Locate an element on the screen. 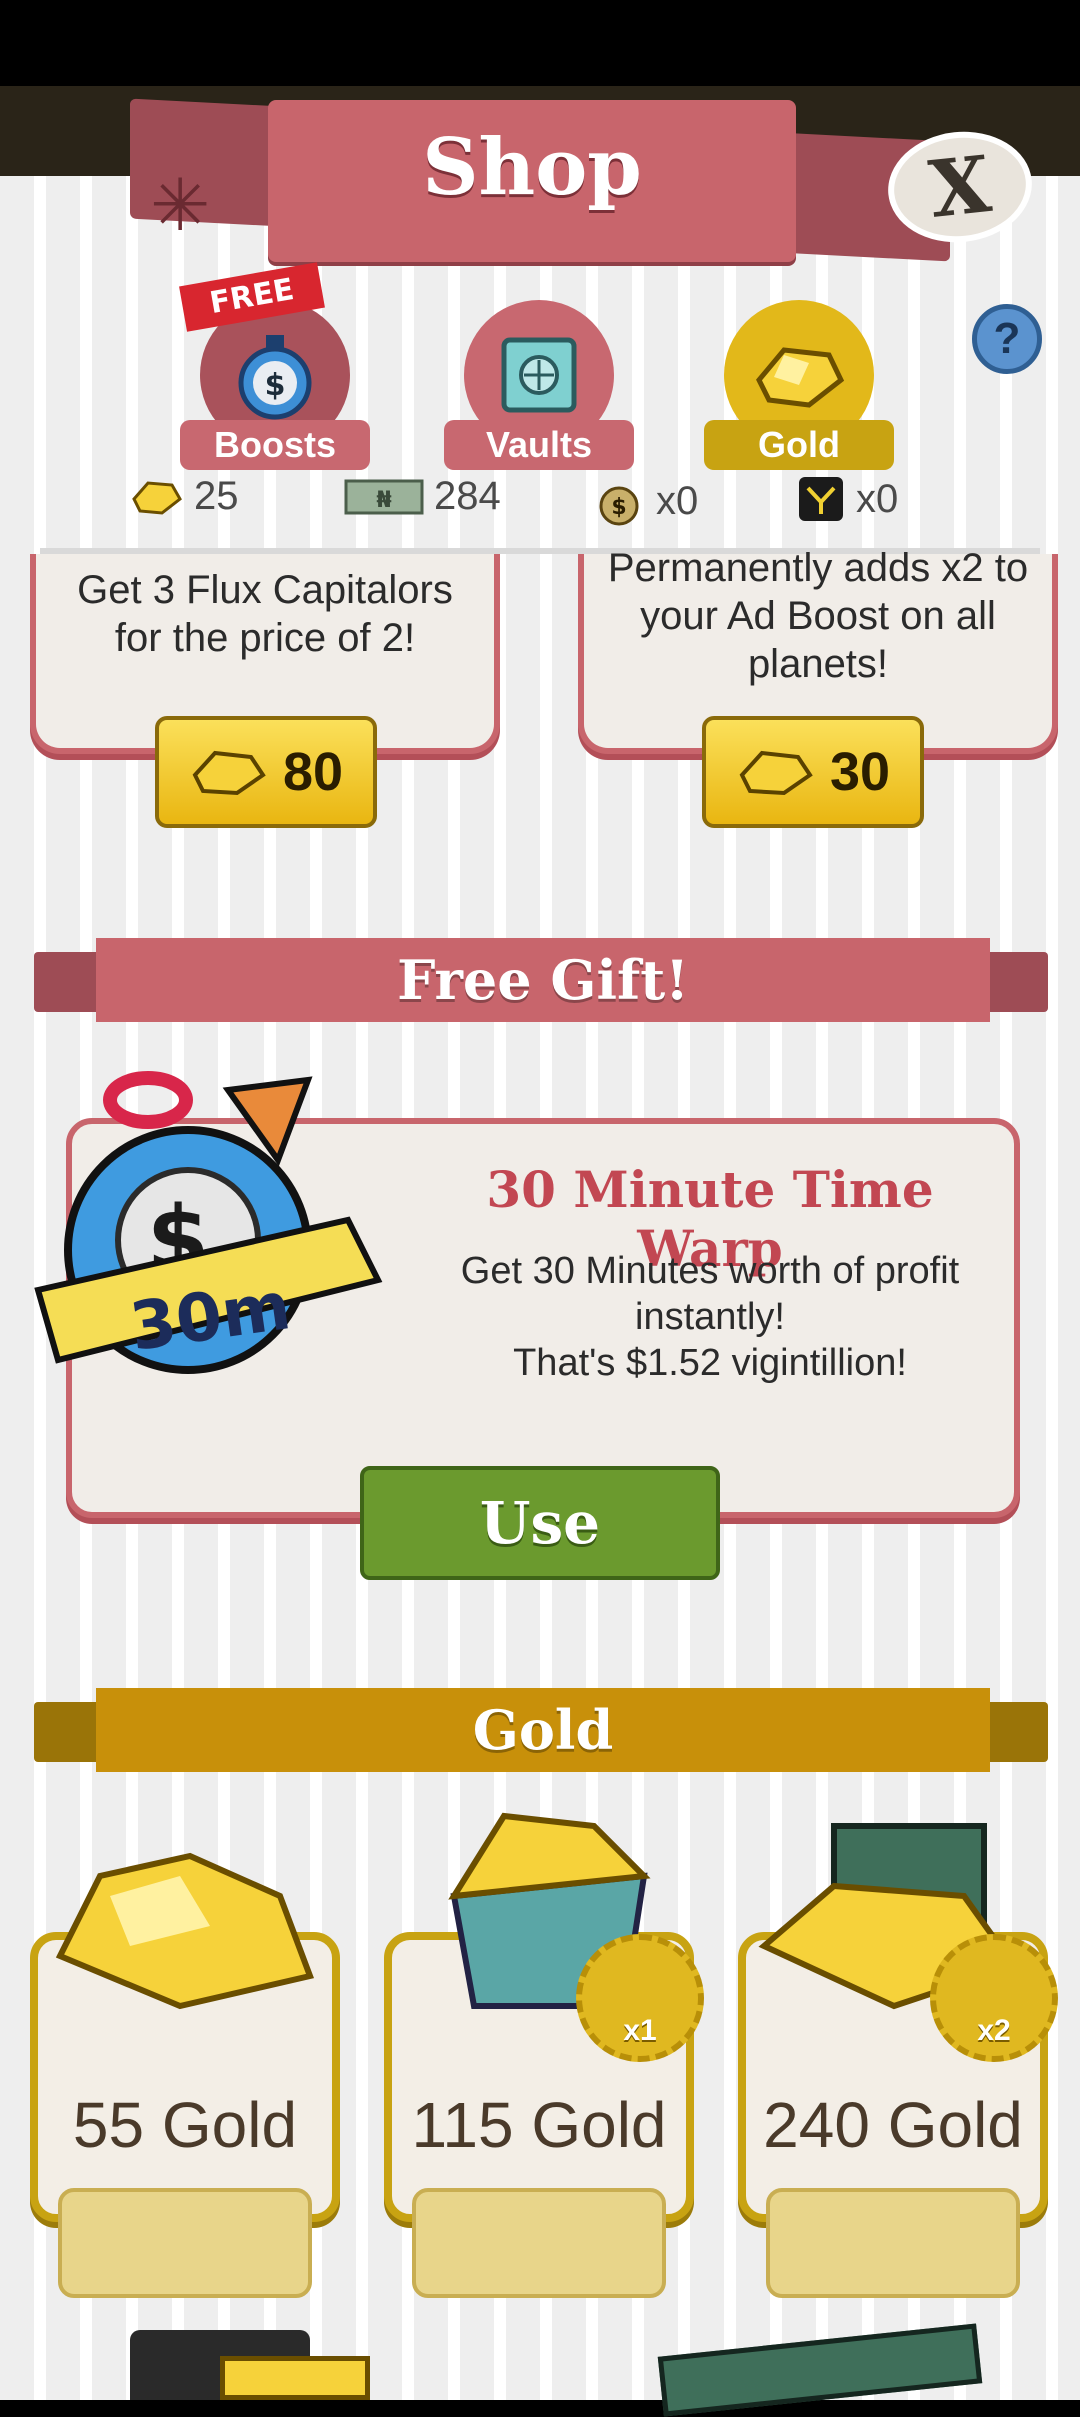  currency-megabucks-value: 284 is located at coordinates (467, 496).